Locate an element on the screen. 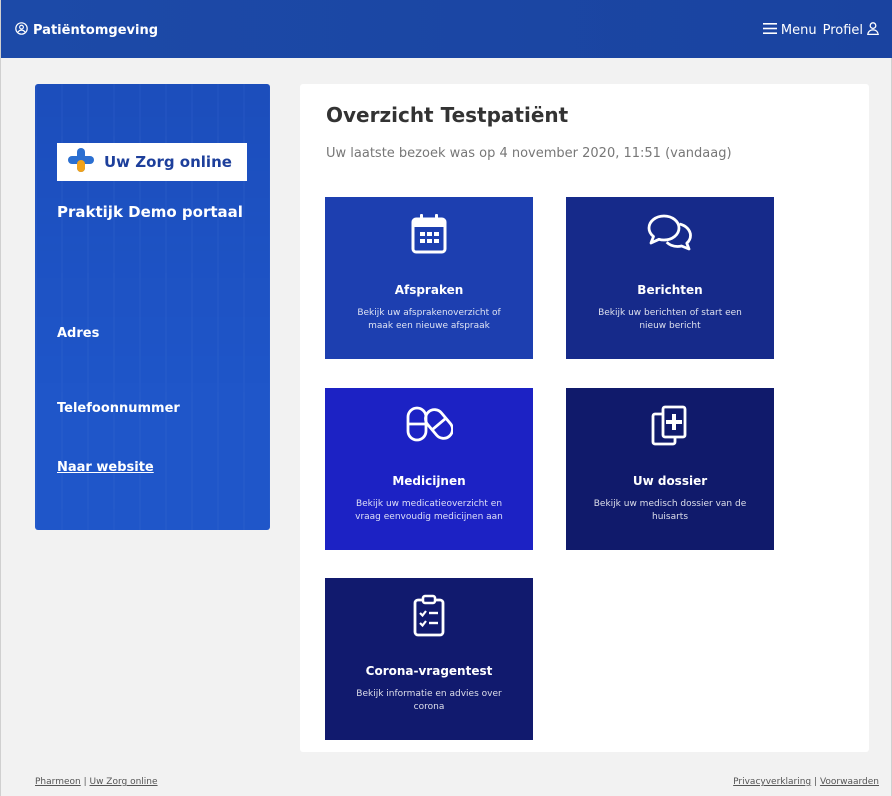  user-icon is located at coordinates (873, 30).